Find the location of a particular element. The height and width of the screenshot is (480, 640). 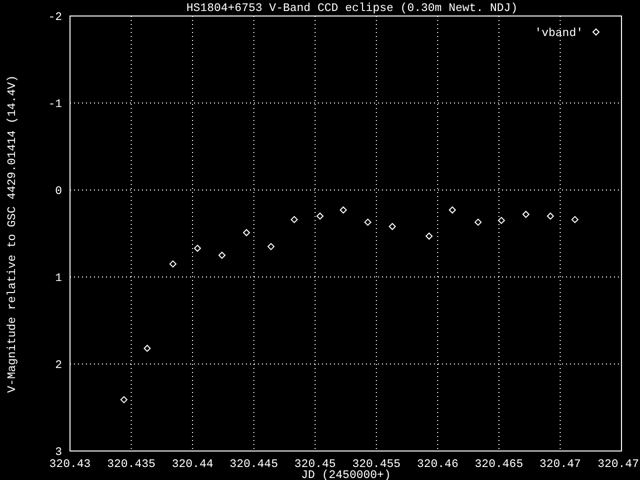

x-tick-label: 320.455 is located at coordinates (376, 464).